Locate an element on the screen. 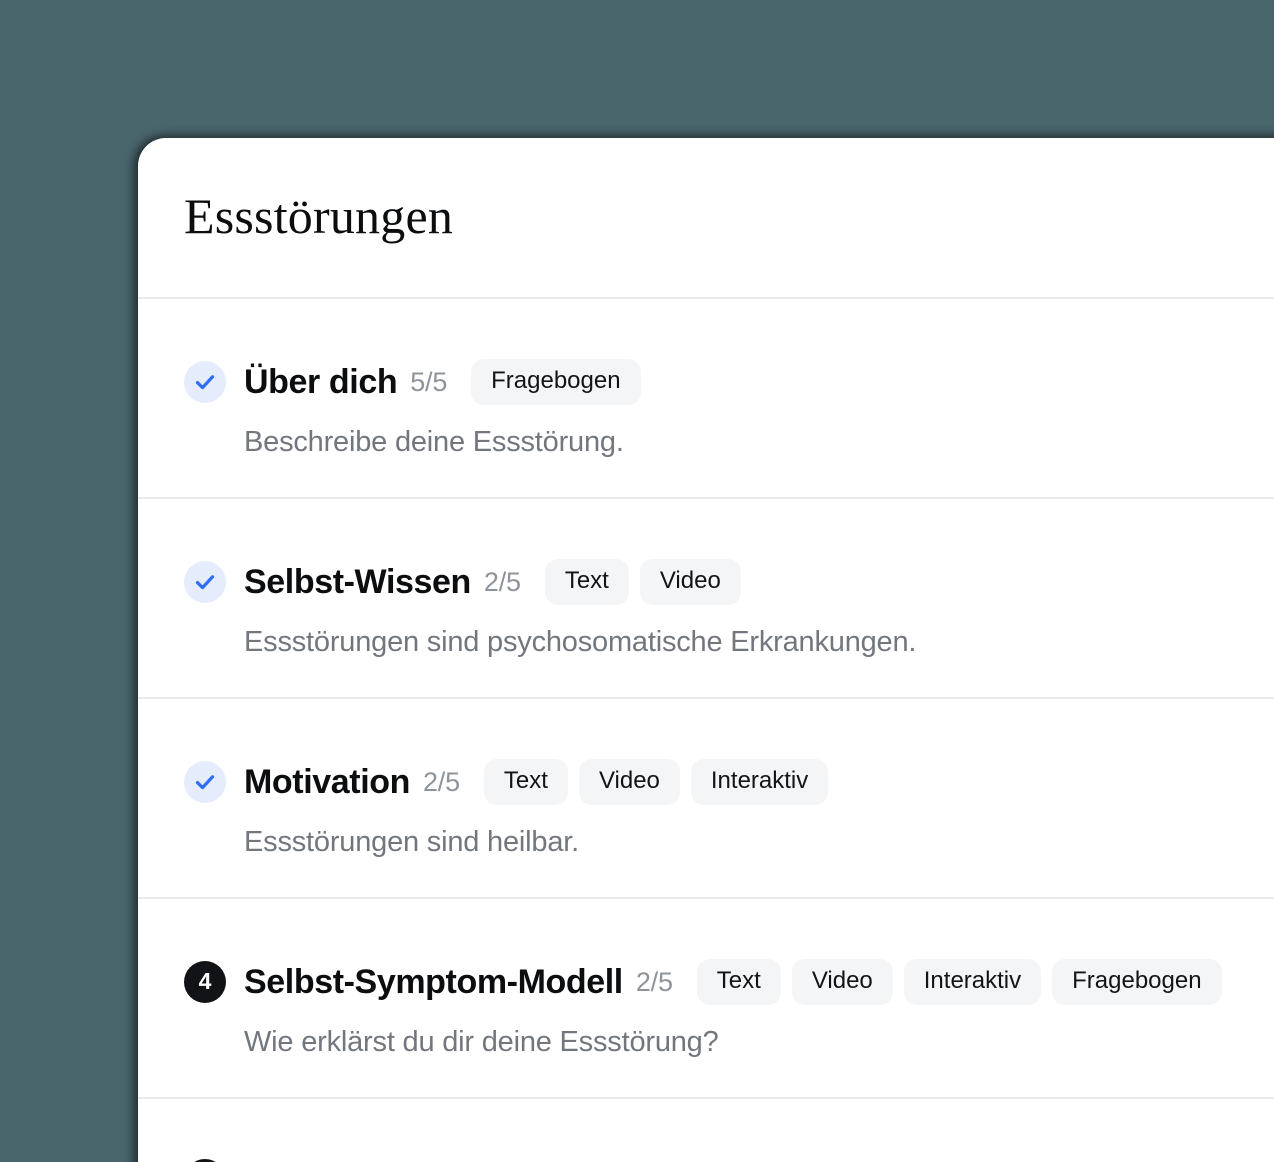  card-header: Essstörungen is located at coordinates (706, 218).